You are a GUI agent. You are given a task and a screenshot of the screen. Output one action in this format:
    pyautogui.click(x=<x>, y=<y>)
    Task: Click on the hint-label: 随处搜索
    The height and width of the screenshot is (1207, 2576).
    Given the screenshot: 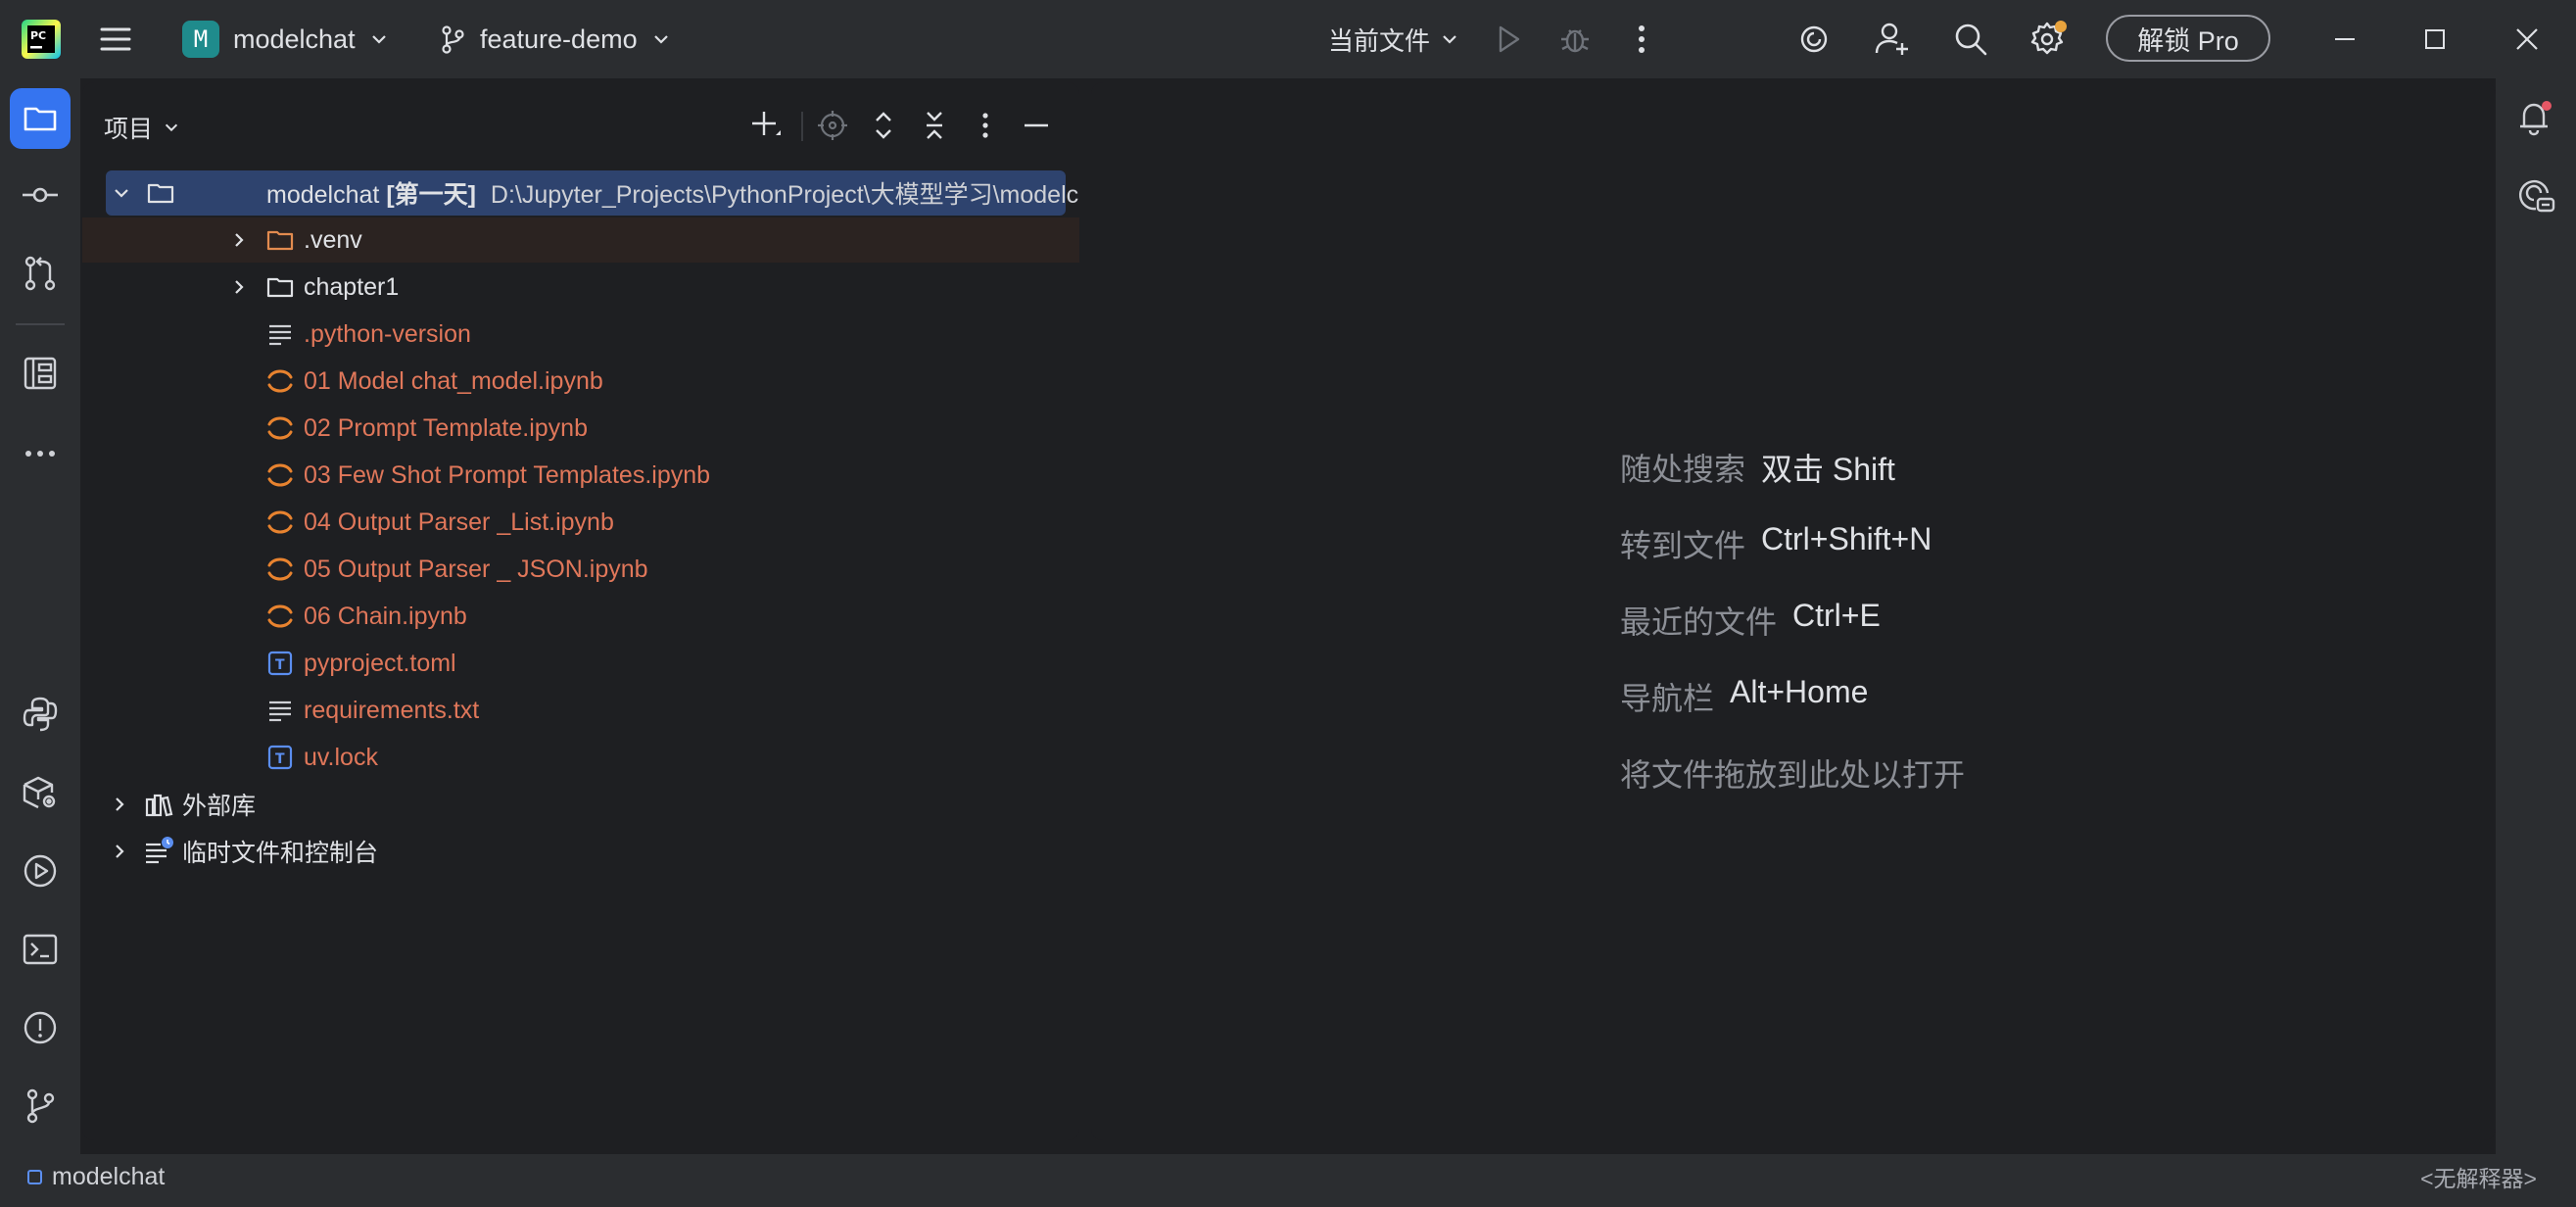 What is the action you would take?
    pyautogui.click(x=1683, y=469)
    